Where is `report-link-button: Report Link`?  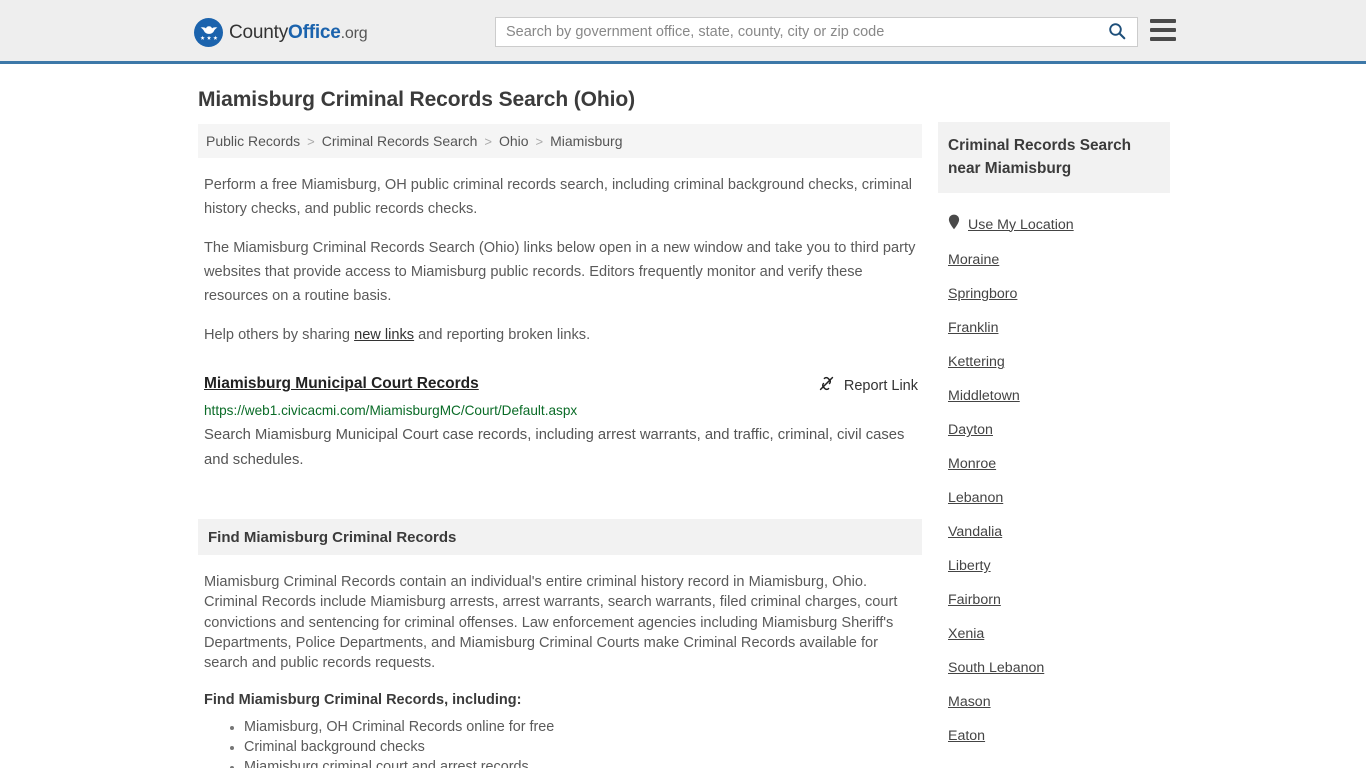 report-link-button: Report Link is located at coordinates (868, 385).